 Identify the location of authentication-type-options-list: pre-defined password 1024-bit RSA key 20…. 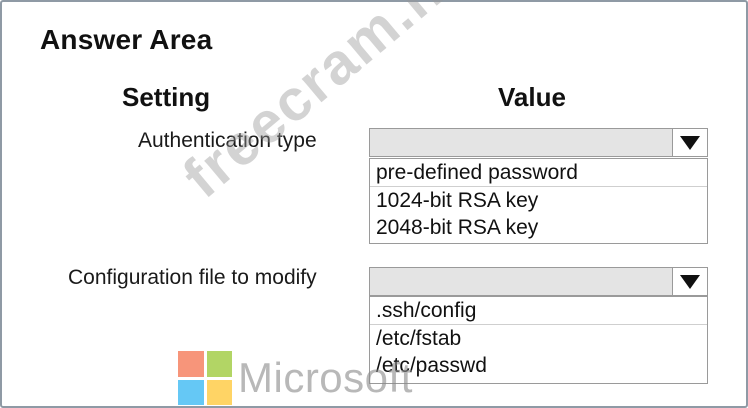
(538, 201).